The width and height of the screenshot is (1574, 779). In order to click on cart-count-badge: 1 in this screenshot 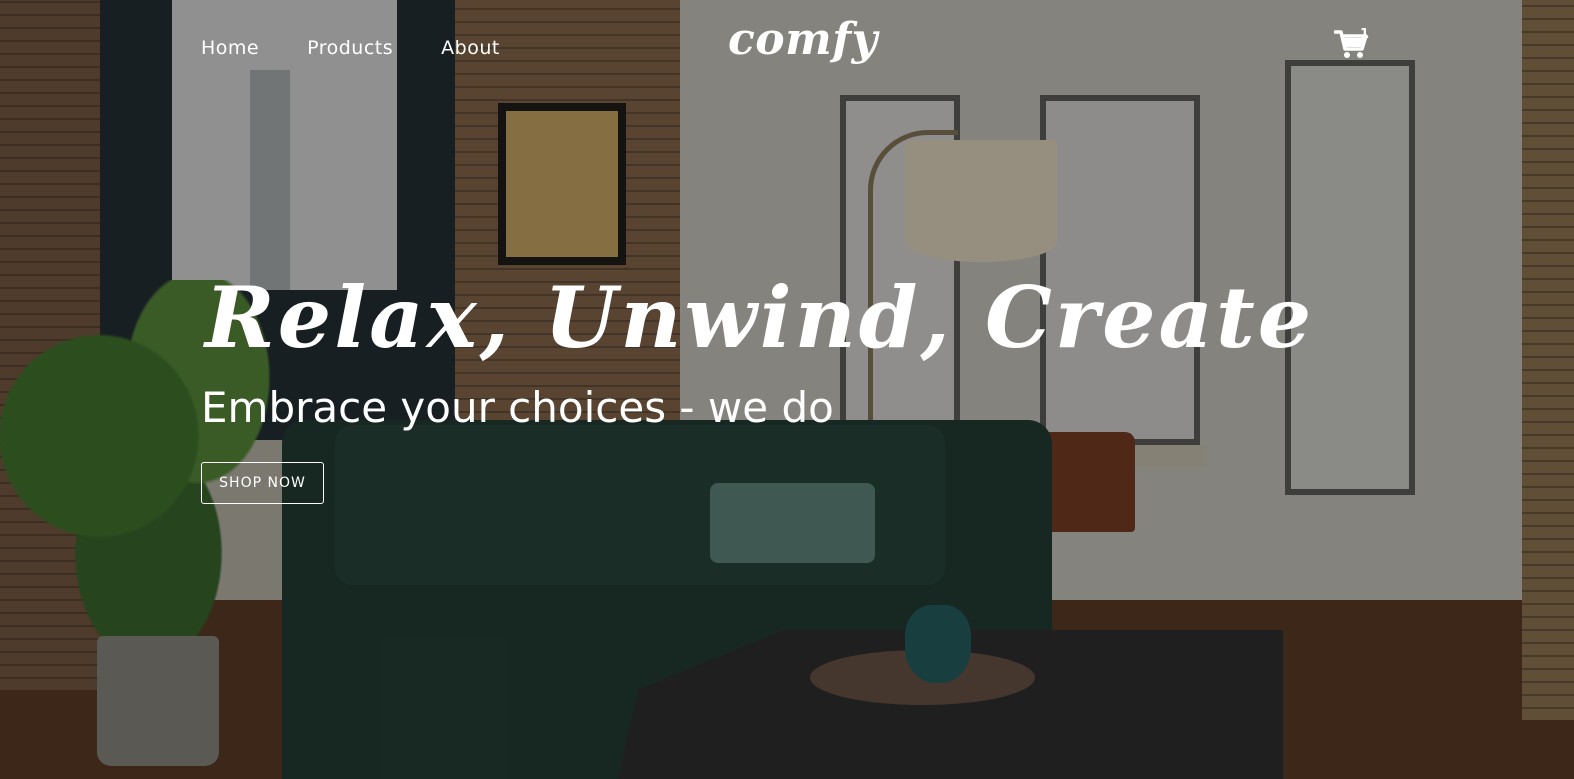, I will do `click(1365, 34)`.